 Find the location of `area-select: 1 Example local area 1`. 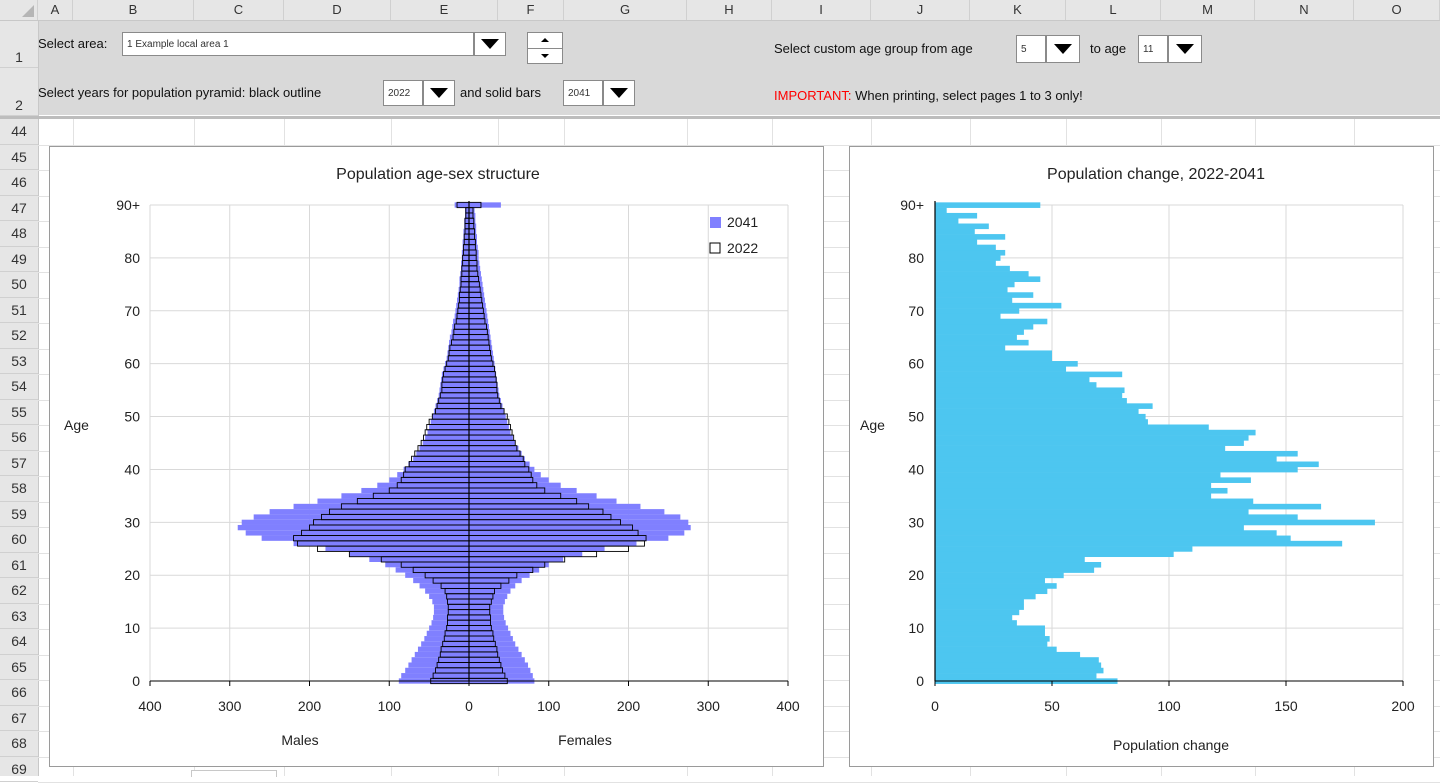

area-select: 1 Example local area 1 is located at coordinates (298, 44).